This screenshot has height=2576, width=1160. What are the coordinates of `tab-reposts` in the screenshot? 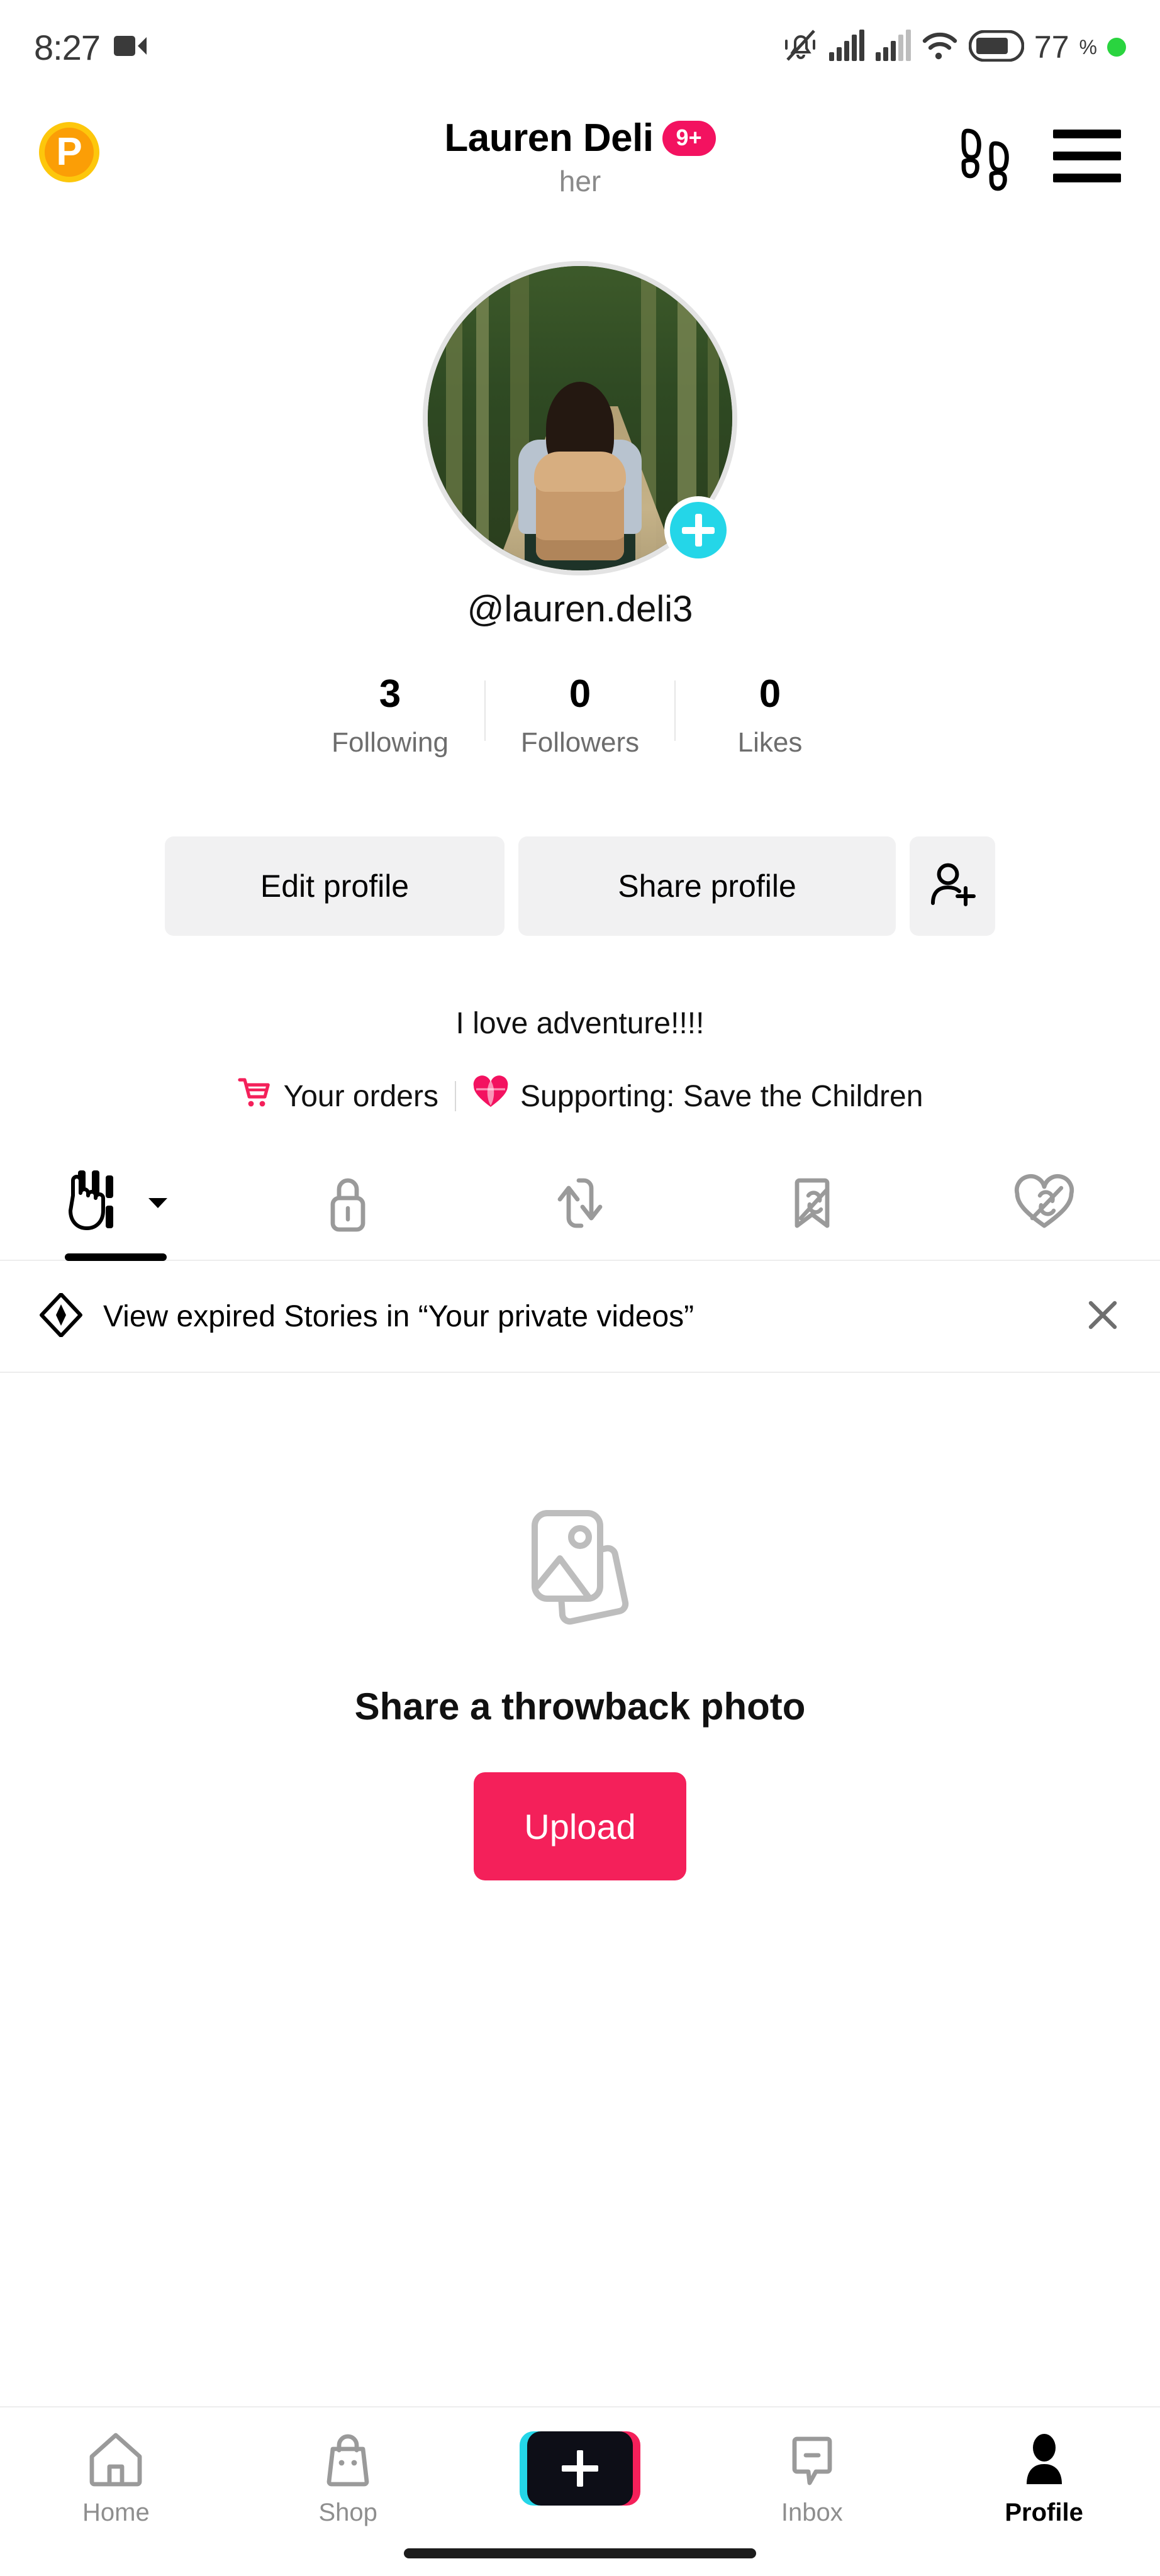 It's located at (580, 1210).